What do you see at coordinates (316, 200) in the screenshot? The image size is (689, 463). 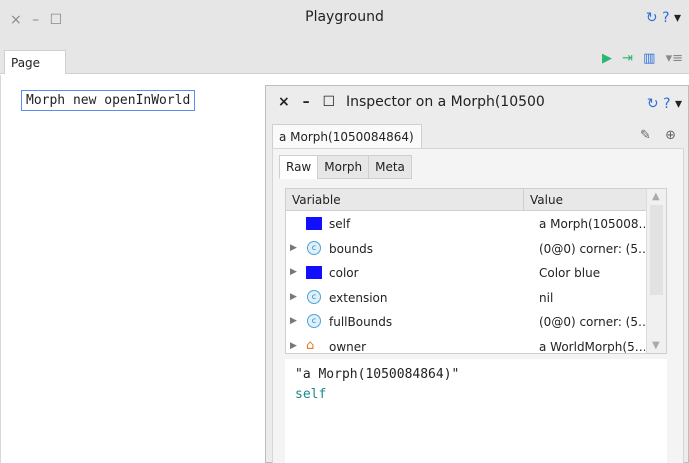 I see `column-variable: Variable` at bounding box center [316, 200].